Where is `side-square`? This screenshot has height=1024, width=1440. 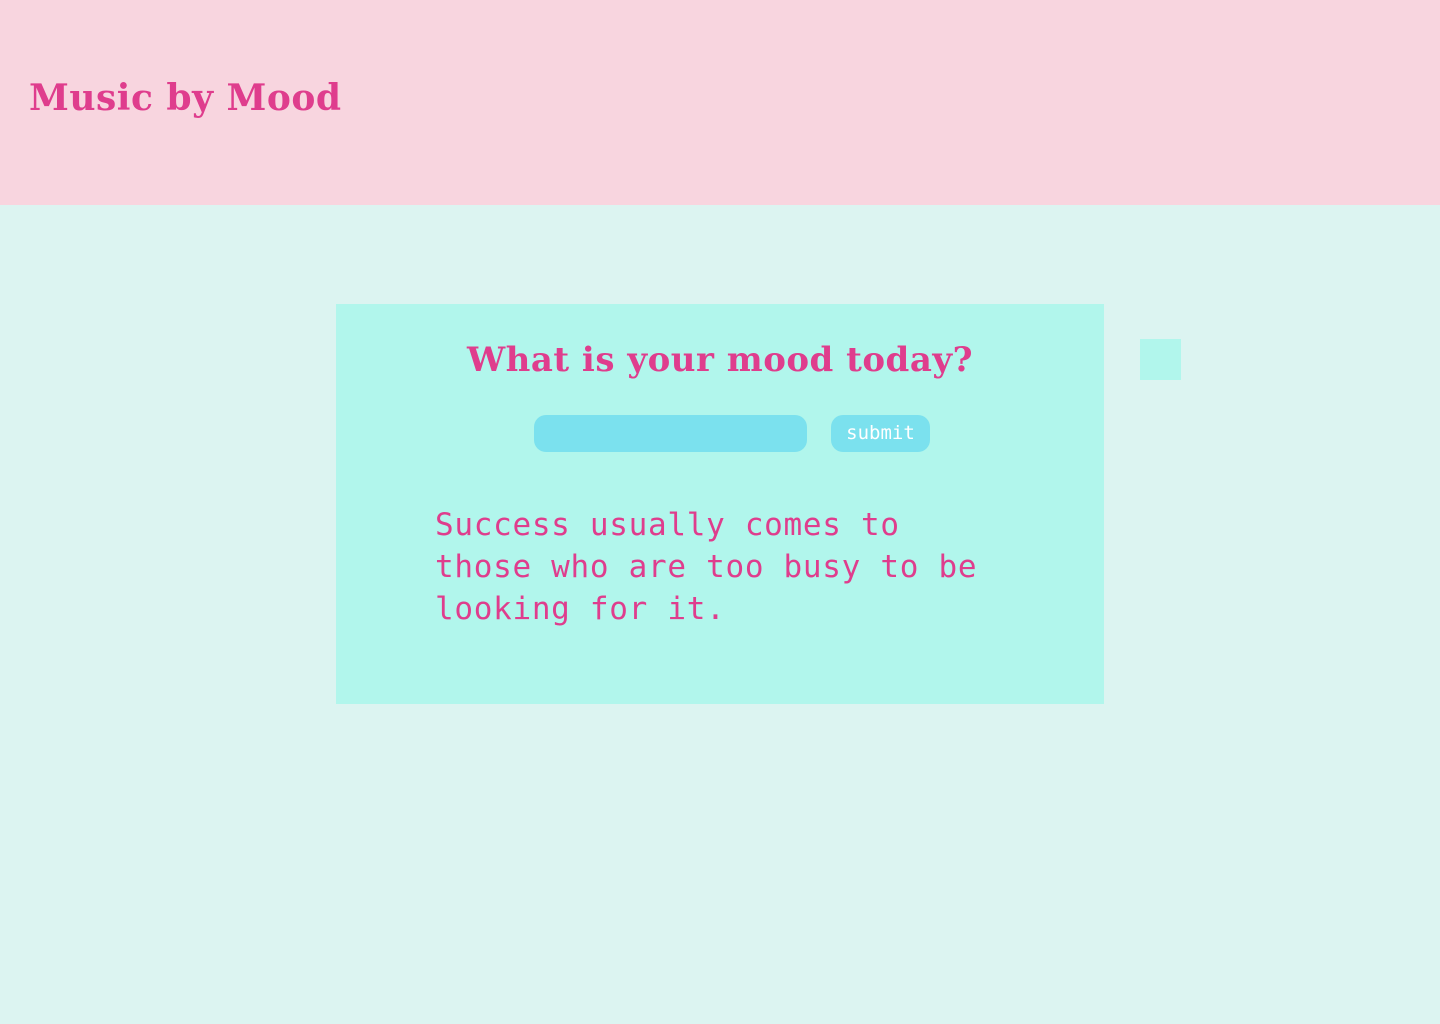
side-square is located at coordinates (1160, 359).